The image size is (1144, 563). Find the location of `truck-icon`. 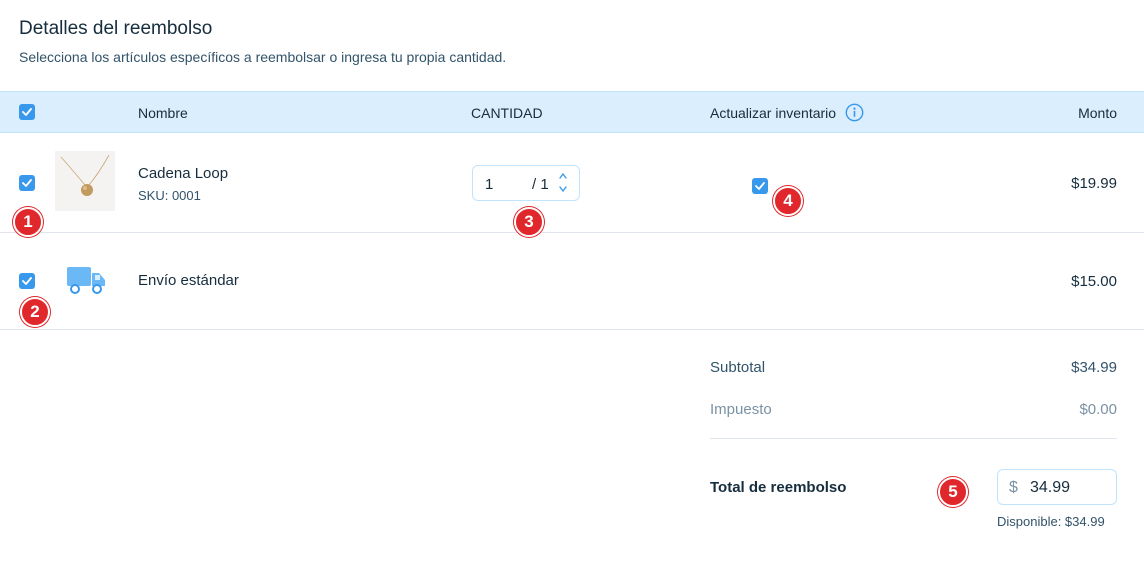

truck-icon is located at coordinates (86, 280).